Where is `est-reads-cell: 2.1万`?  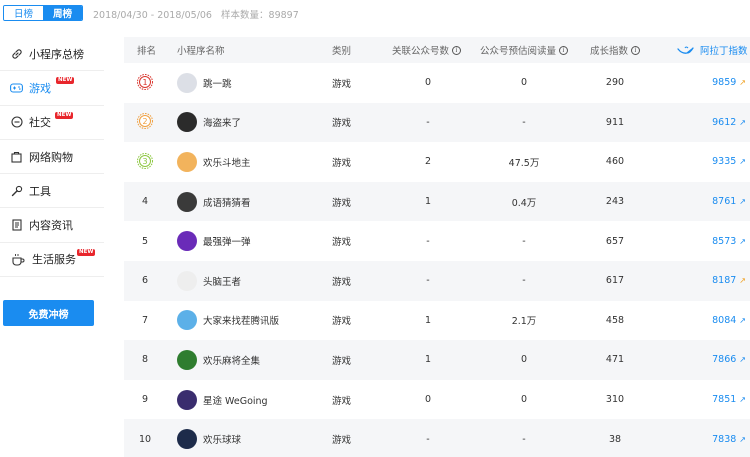
est-reads-cell: 2.1万 is located at coordinates (524, 321).